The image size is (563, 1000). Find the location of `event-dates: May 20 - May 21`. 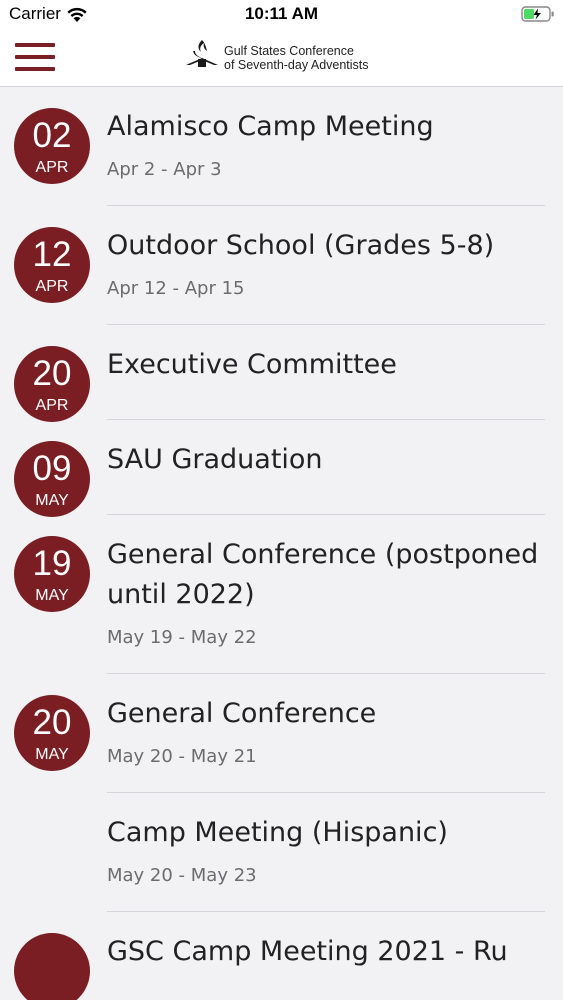

event-dates: May 20 - May 21 is located at coordinates (182, 756).